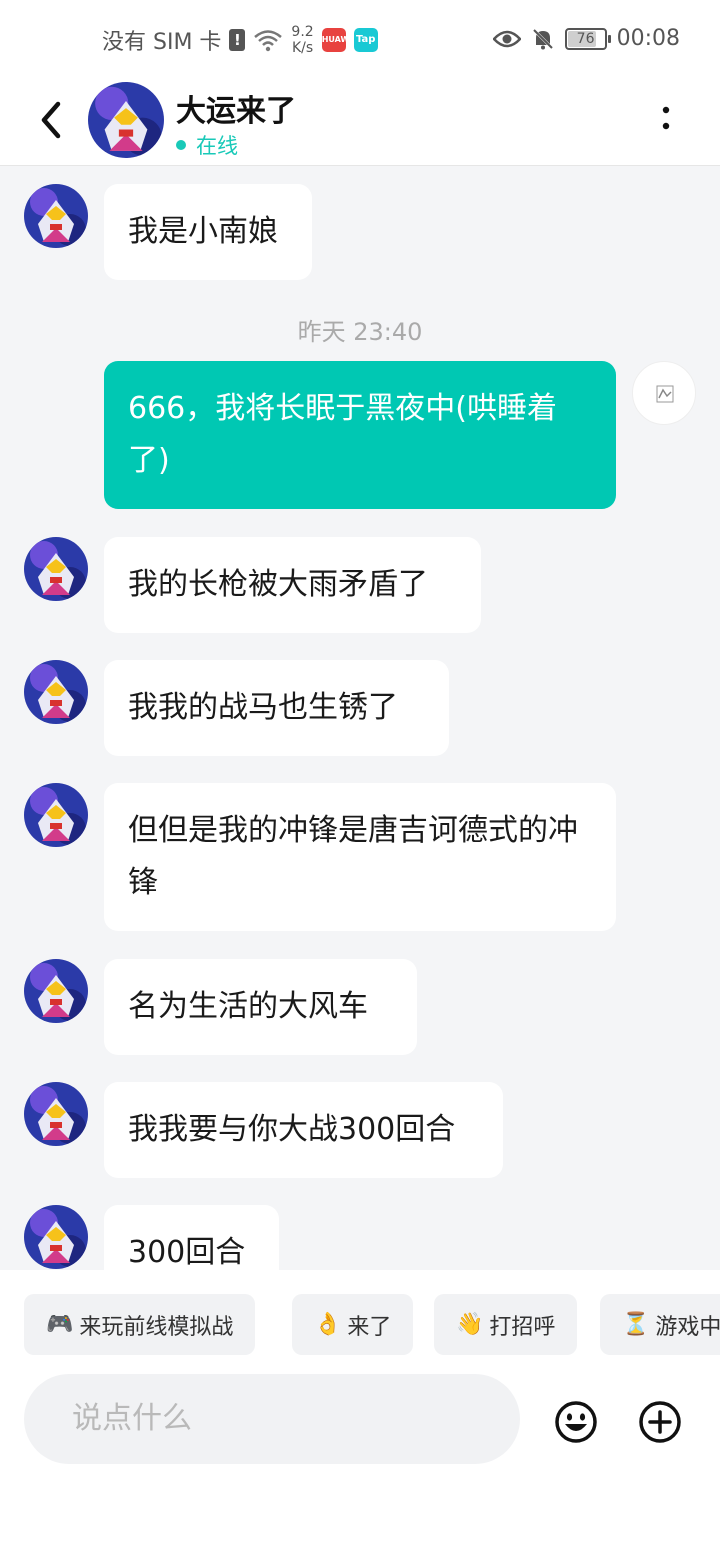  What do you see at coordinates (636, 1324) in the screenshot?
I see `hourglass-icon: ⏳` at bounding box center [636, 1324].